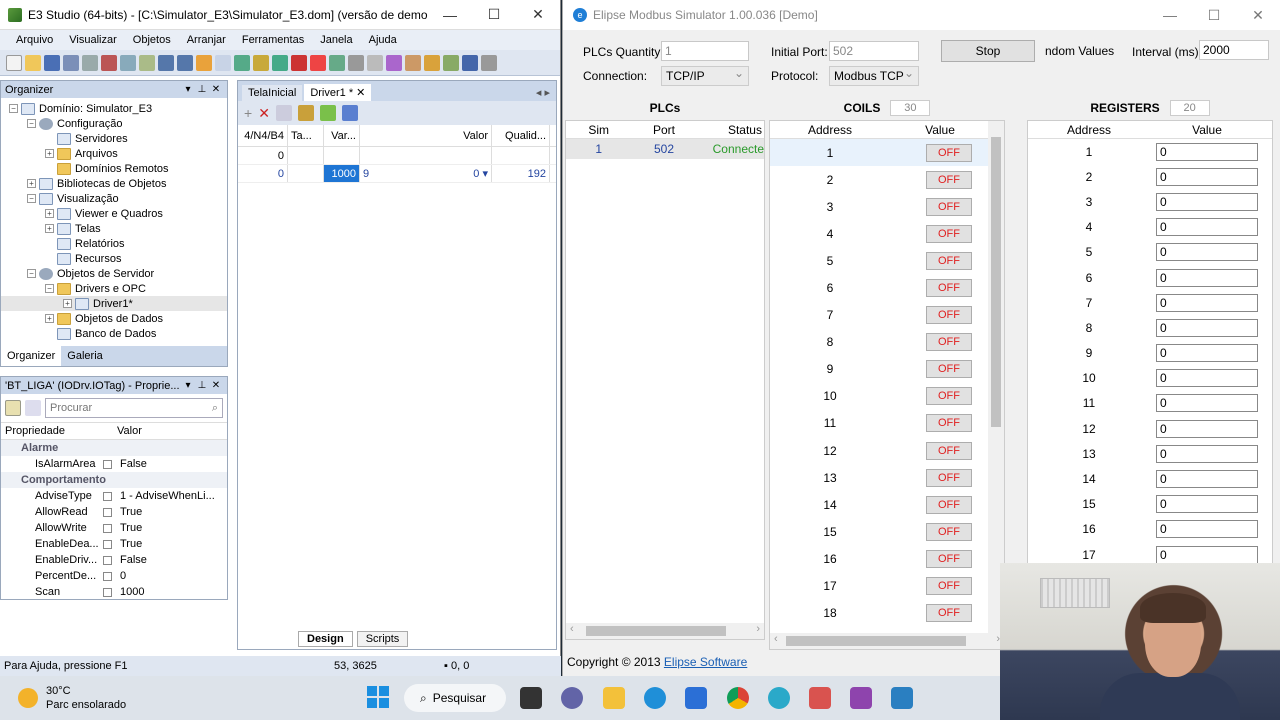 The width and height of the screenshot is (1280, 720). What do you see at coordinates (114, 512) in the screenshot?
I see `property-row: AllowRead True` at bounding box center [114, 512].